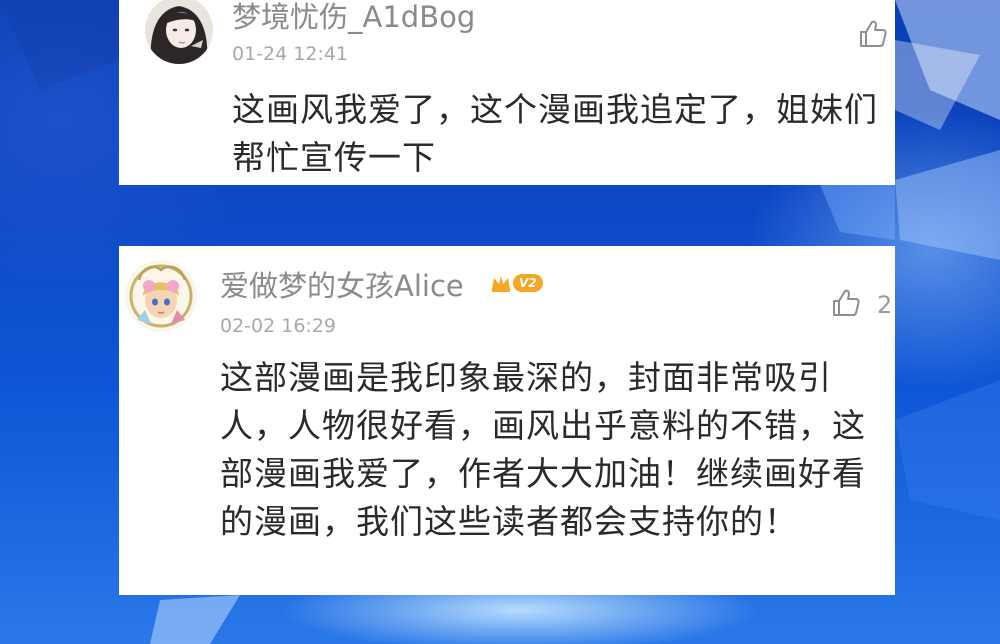  I want to click on timestamp: 01-24 12:41, so click(290, 54).